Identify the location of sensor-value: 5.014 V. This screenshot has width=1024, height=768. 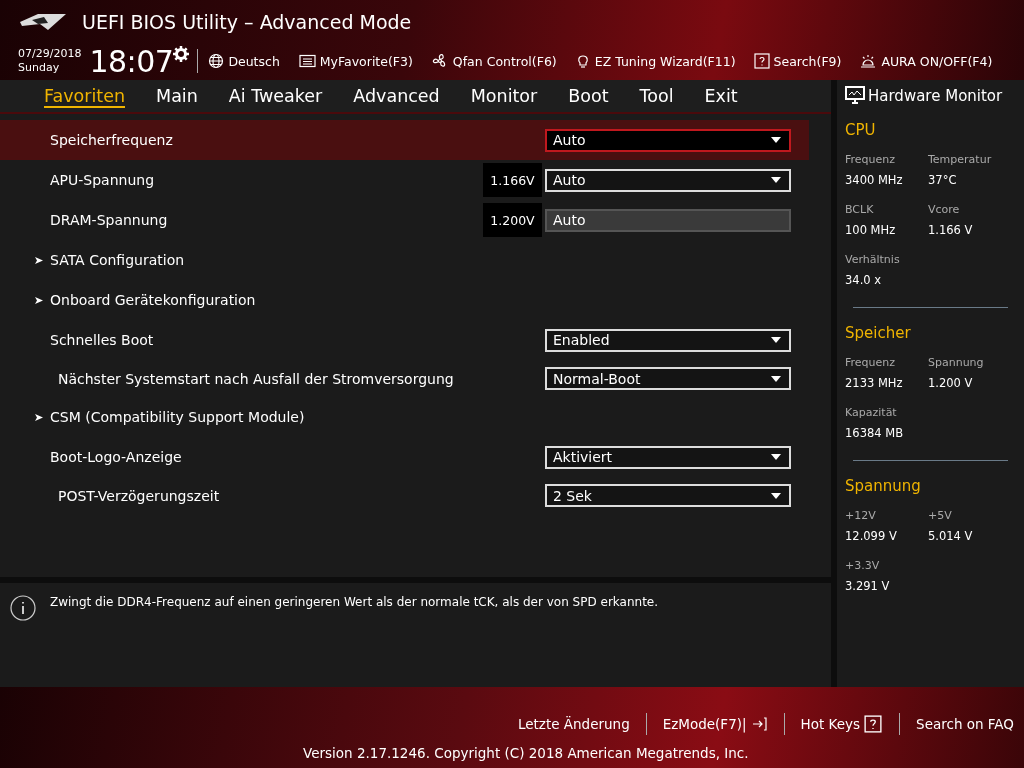
(951, 536).